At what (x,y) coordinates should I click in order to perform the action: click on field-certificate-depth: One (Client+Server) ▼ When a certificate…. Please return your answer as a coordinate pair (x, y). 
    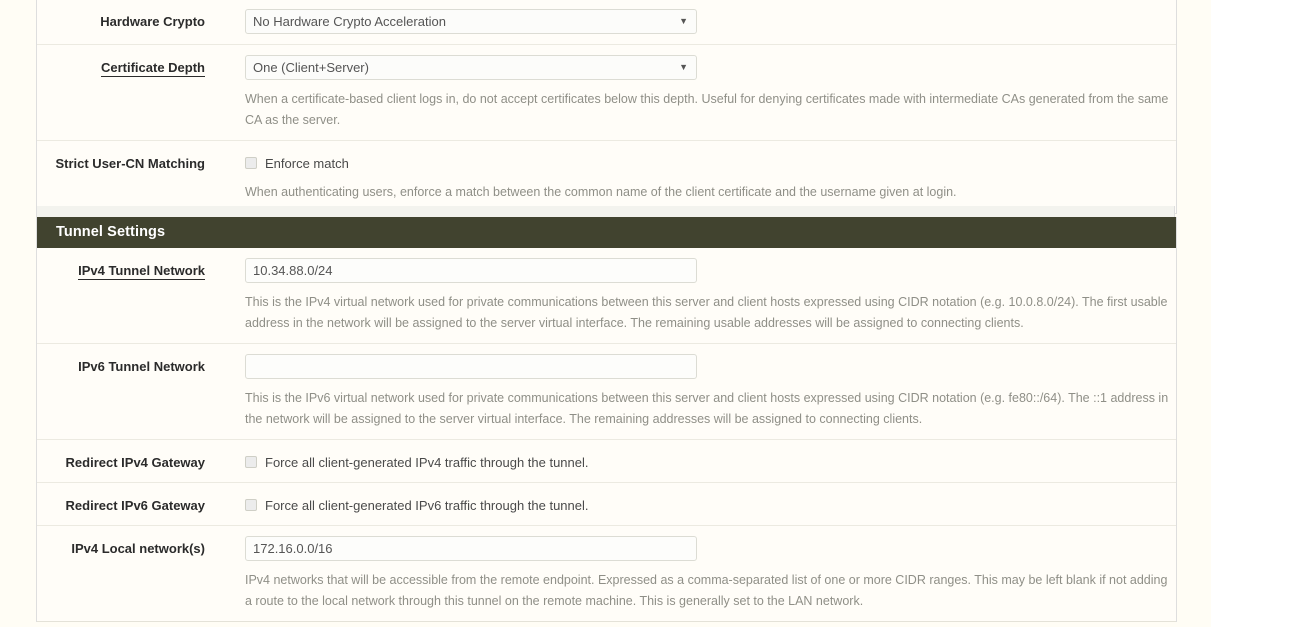
    Looking at the image, I should click on (695, 92).